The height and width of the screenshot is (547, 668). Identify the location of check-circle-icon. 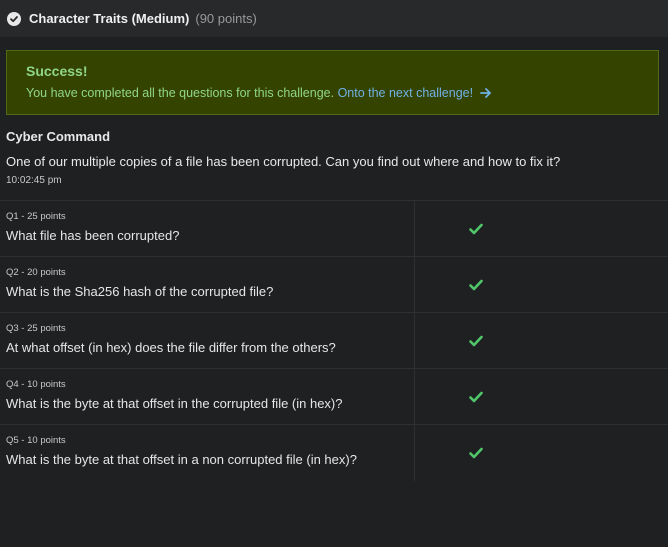
(14, 18).